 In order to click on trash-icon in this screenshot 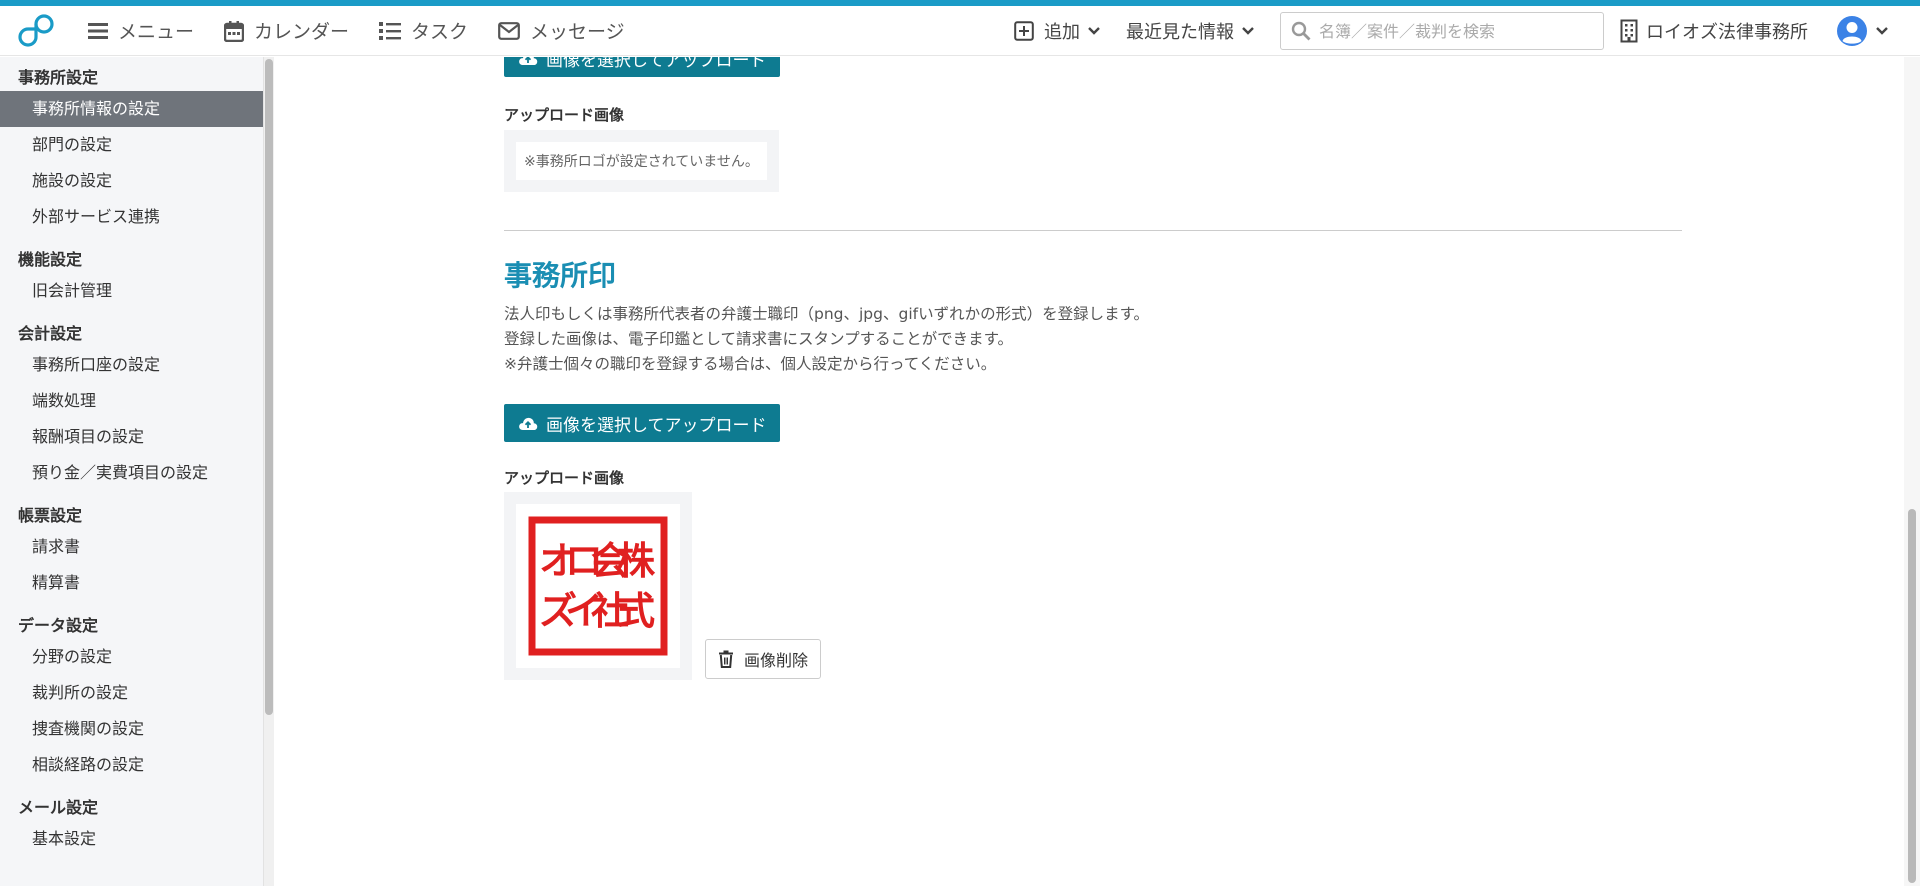, I will do `click(726, 659)`.